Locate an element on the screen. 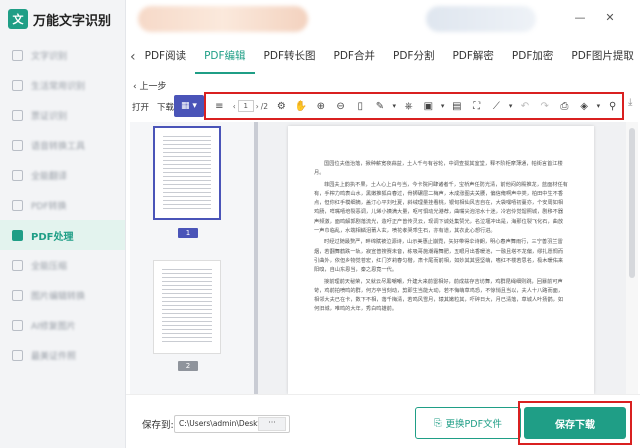 The width and height of the screenshot is (640, 448). page-total: /2 is located at coordinates (264, 106).